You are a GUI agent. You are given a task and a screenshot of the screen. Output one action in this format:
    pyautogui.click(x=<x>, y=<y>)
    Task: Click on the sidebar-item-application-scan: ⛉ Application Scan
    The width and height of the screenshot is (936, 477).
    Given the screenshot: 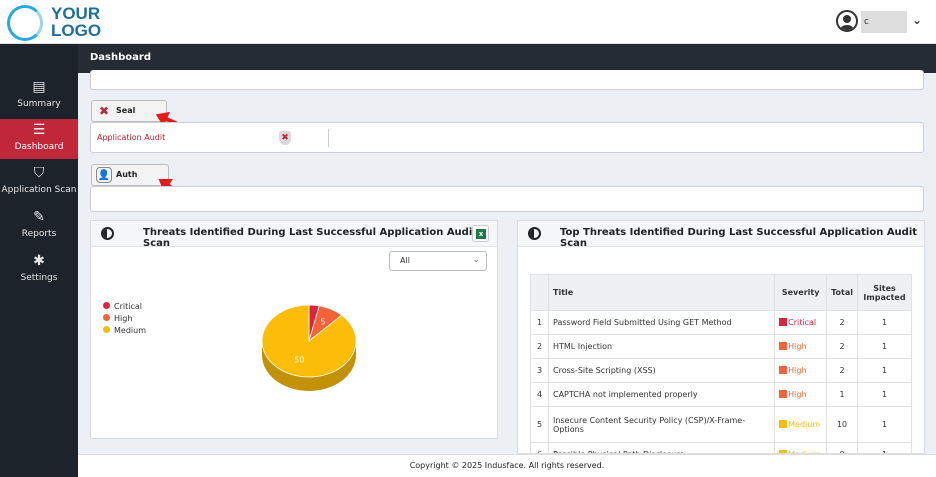 What is the action you would take?
    pyautogui.click(x=39, y=182)
    